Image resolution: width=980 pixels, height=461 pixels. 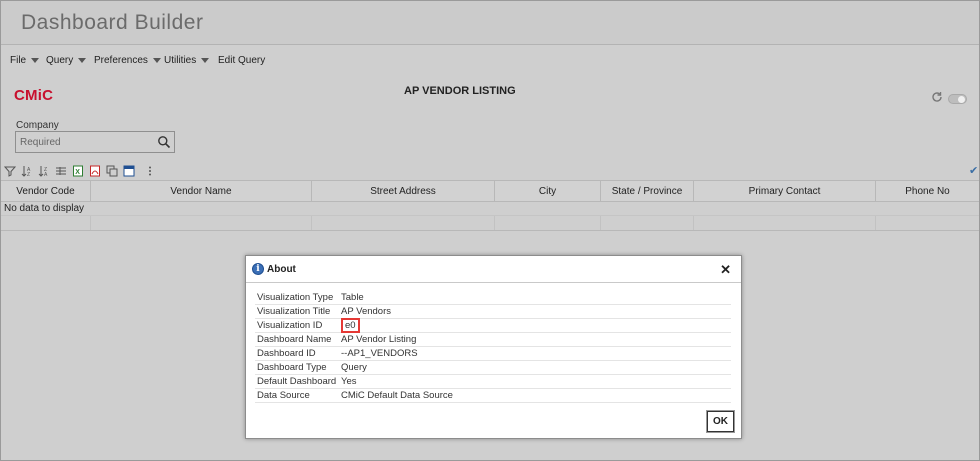 What do you see at coordinates (647, 191) in the screenshot?
I see `column-header: State / Province` at bounding box center [647, 191].